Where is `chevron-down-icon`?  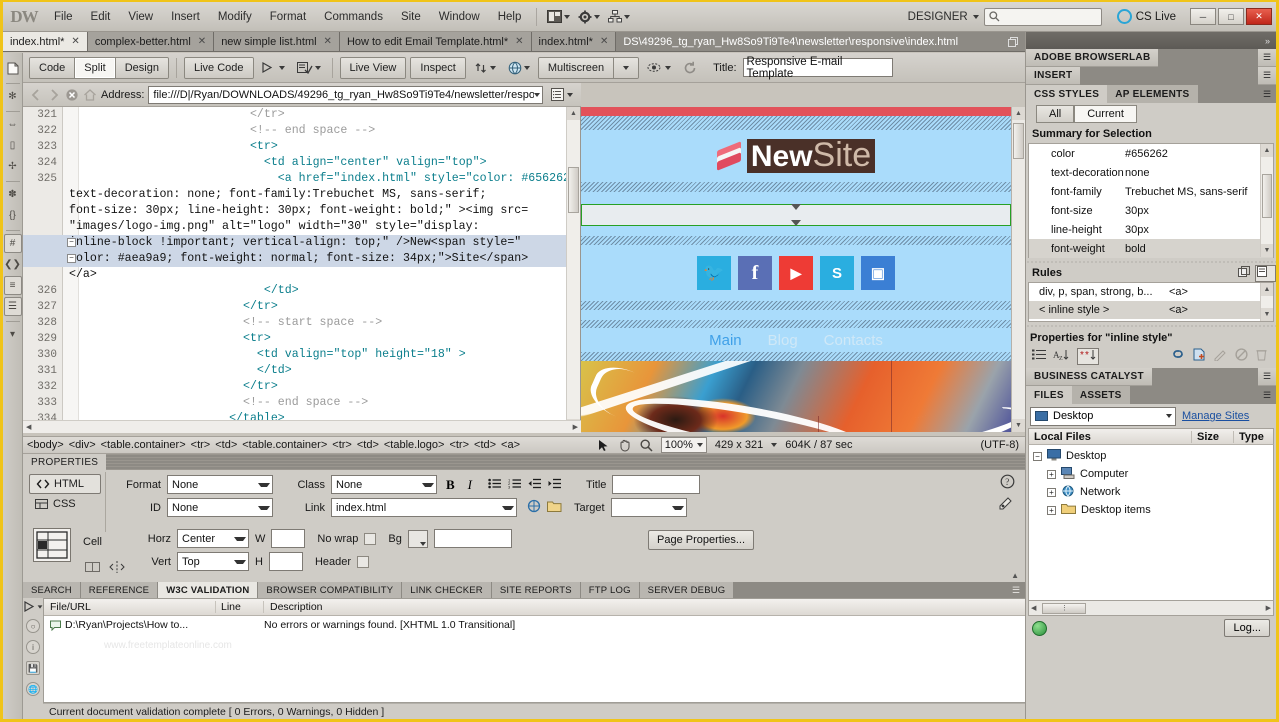 chevron-down-icon is located at coordinates (774, 445).